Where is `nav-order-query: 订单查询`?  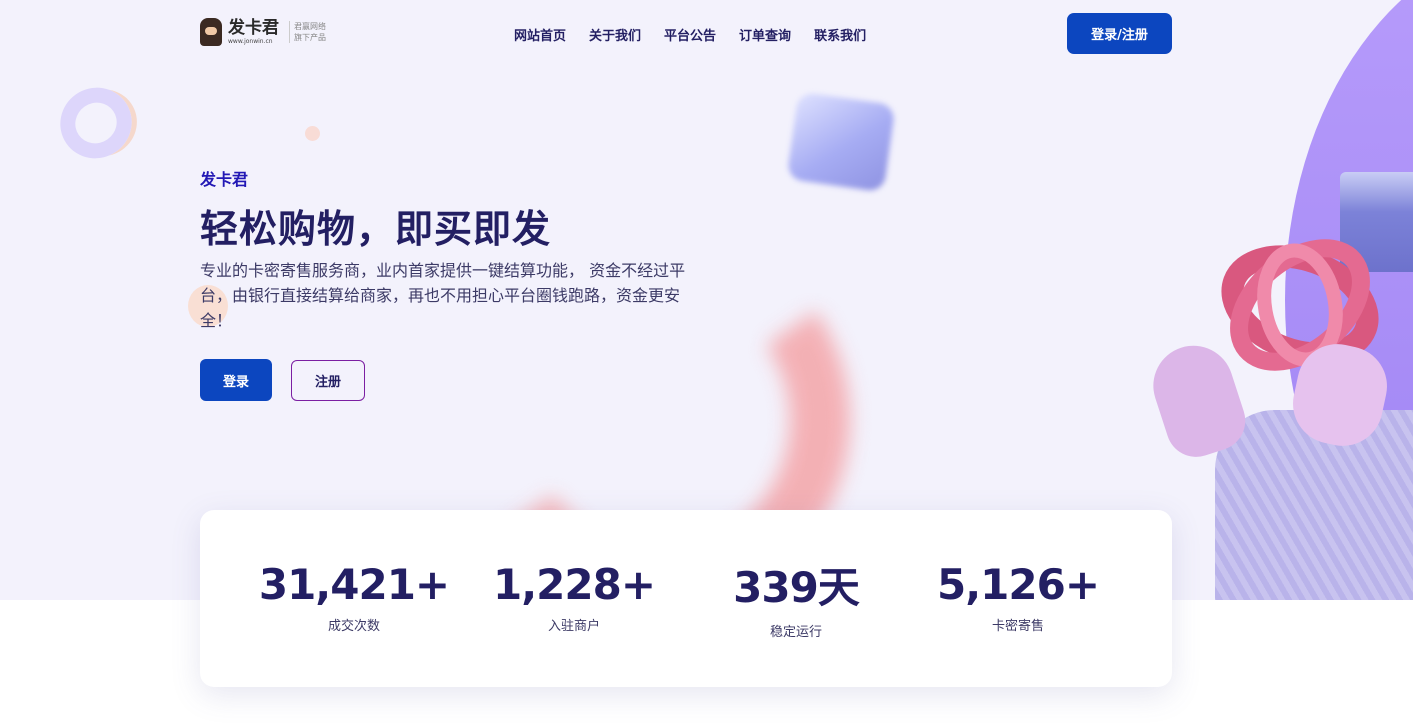 nav-order-query: 订单查询 is located at coordinates (765, 34).